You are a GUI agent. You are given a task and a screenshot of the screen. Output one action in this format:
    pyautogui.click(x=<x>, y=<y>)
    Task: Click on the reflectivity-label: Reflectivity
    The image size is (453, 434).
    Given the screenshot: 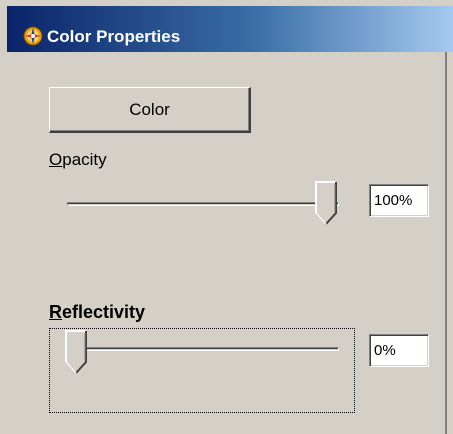 What is the action you would take?
    pyautogui.click(x=97, y=312)
    